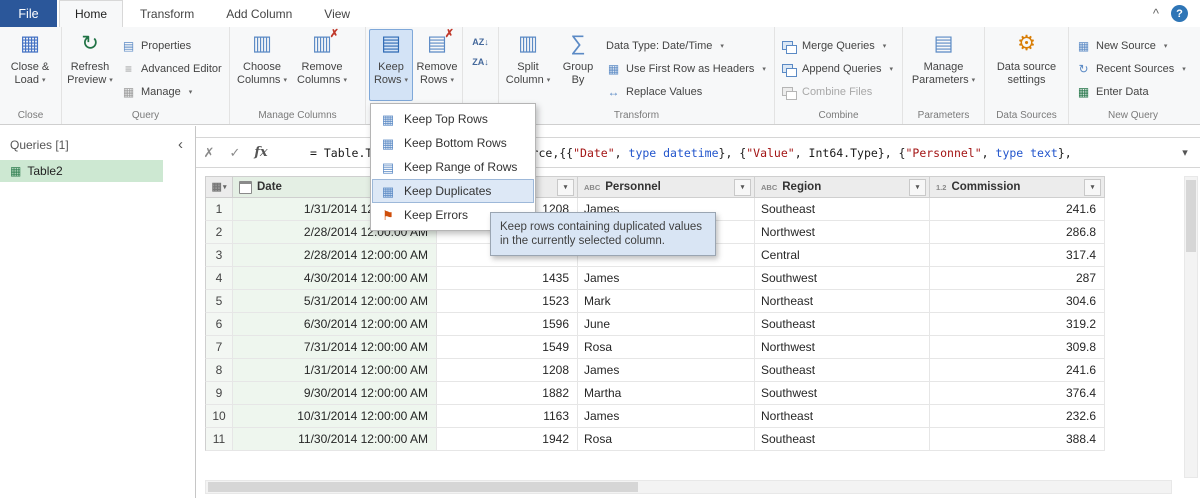  Describe the element at coordinates (1027, 65) in the screenshot. I see `data-source-settings-button: ⚙ Data source settings` at that location.